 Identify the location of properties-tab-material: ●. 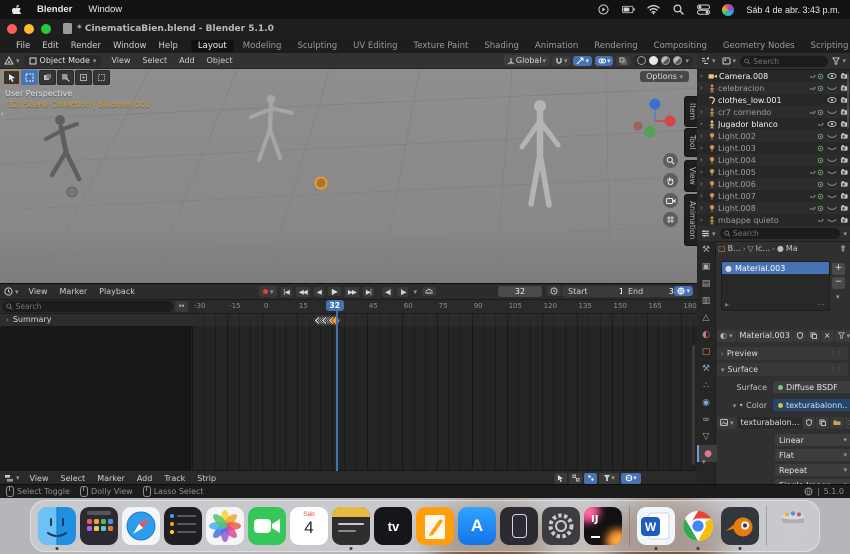
(707, 453).